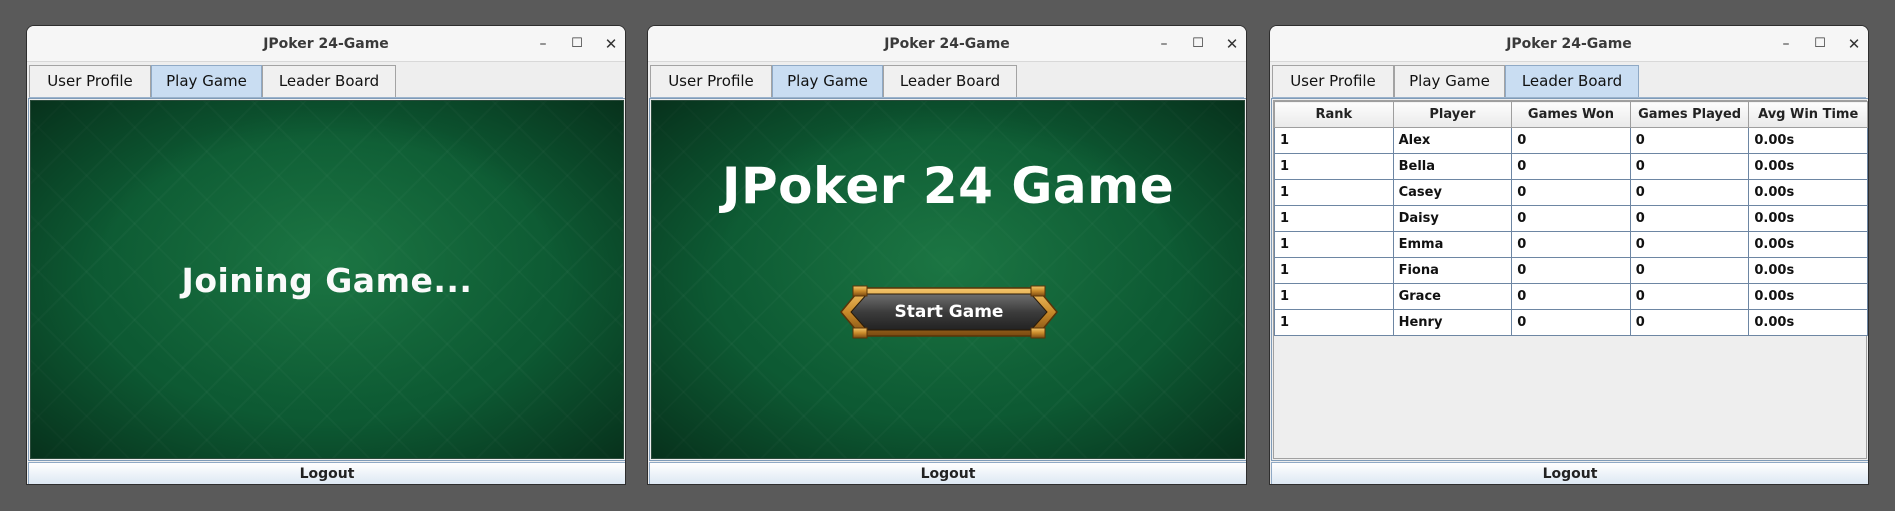  I want to click on start-game-button: Start Game, so click(949, 312).